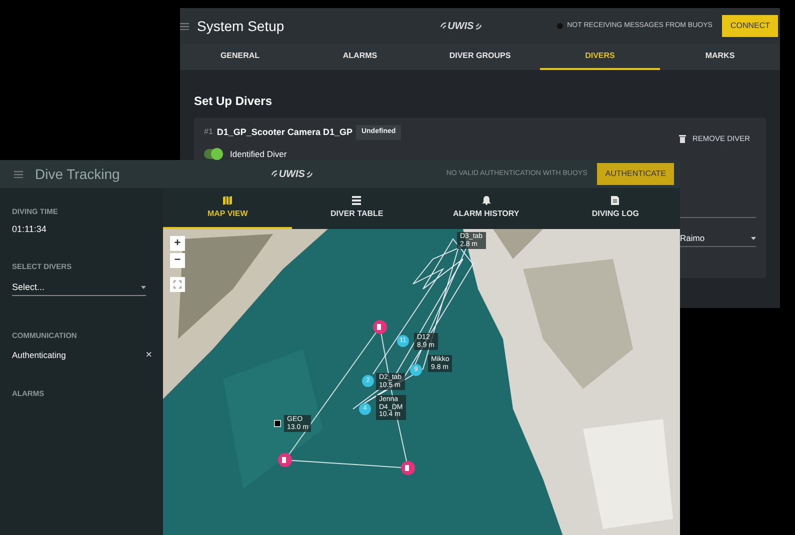 This screenshot has width=795, height=535. I want to click on tab: DIVERS, so click(600, 57).